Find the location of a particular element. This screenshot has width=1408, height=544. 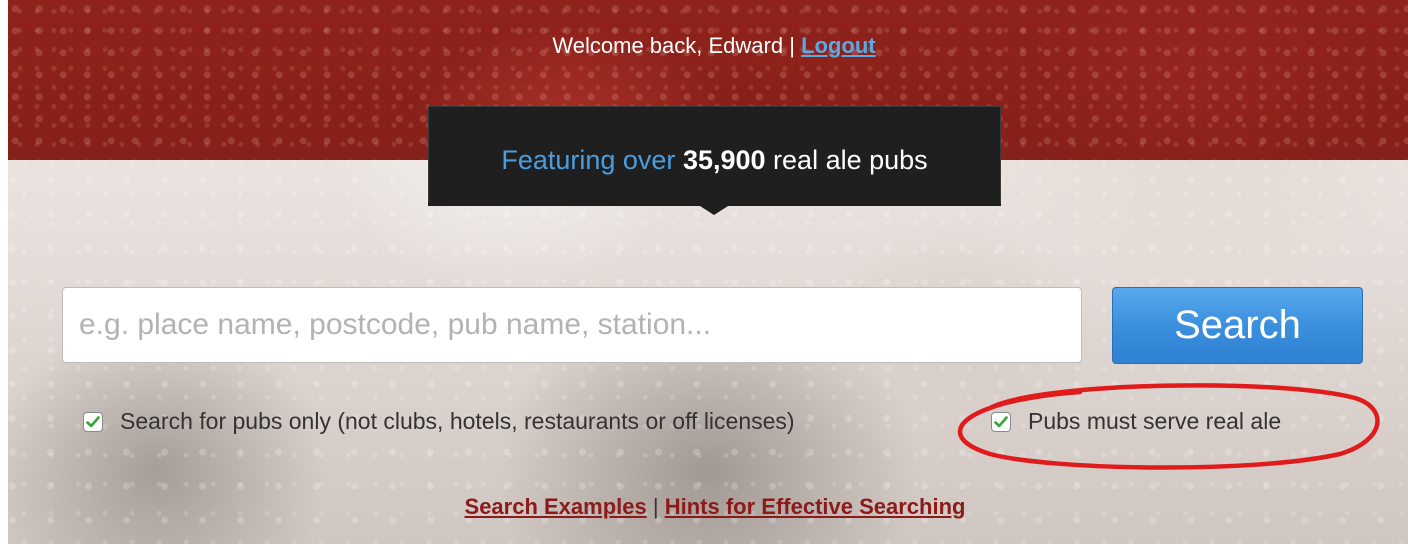

banner-text: Featuring over 35,900 real ale pubs is located at coordinates (714, 160).